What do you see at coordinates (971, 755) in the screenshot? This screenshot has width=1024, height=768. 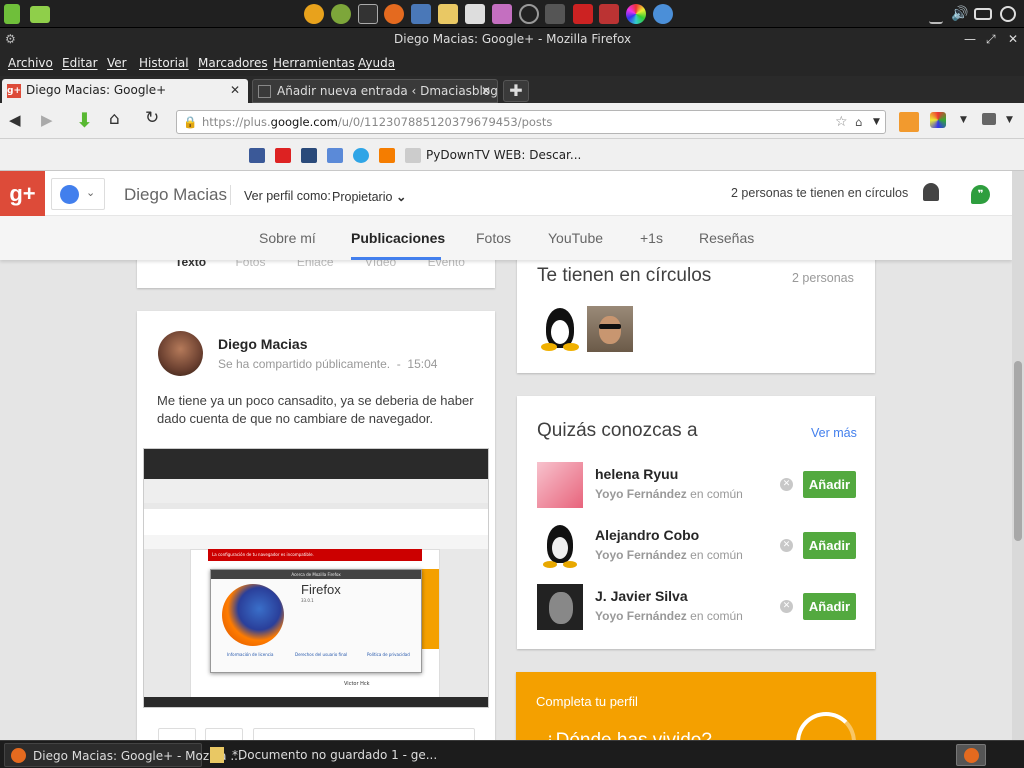 I see `tray-firefox-icon` at bounding box center [971, 755].